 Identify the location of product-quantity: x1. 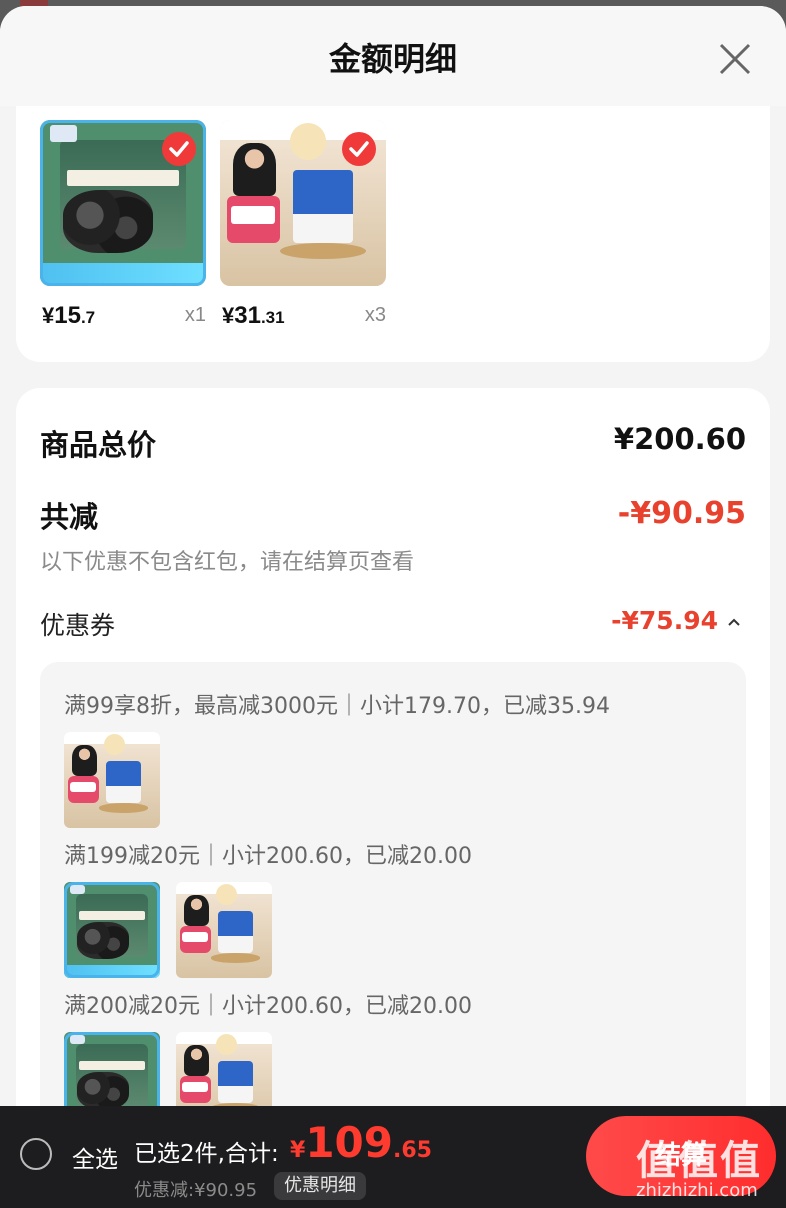
(195, 315).